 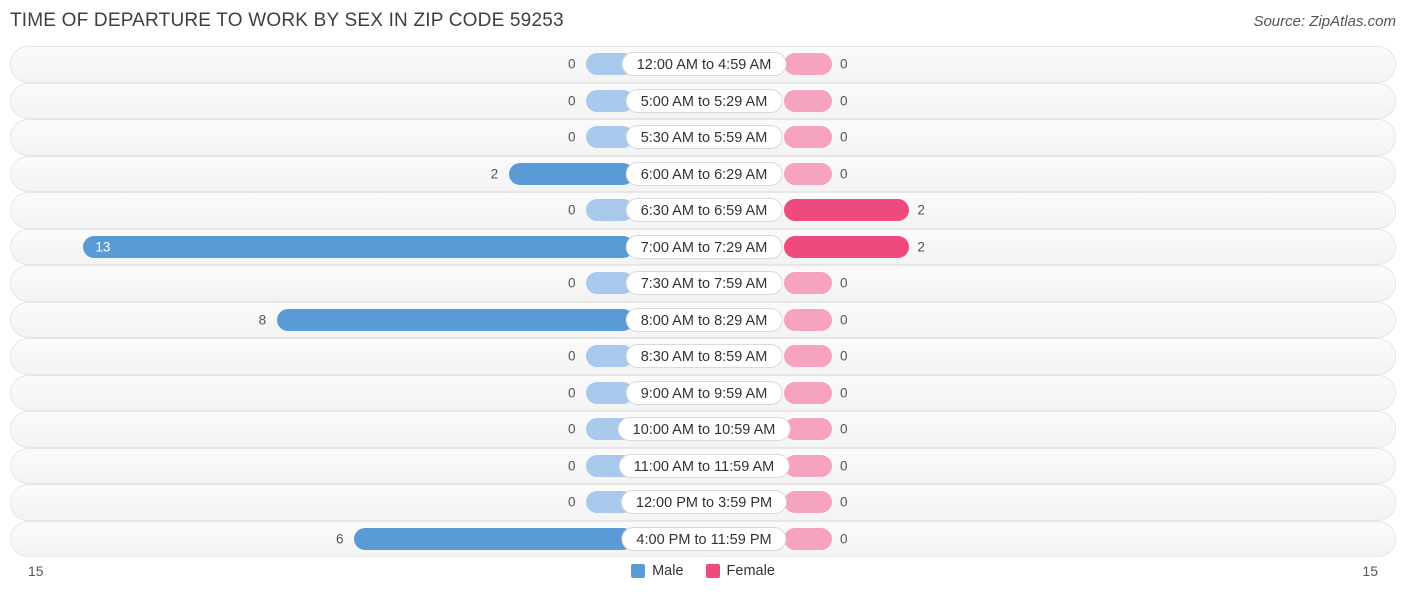 I want to click on category-label: 12:00 AM to 4:59 AM, so click(x=704, y=64).